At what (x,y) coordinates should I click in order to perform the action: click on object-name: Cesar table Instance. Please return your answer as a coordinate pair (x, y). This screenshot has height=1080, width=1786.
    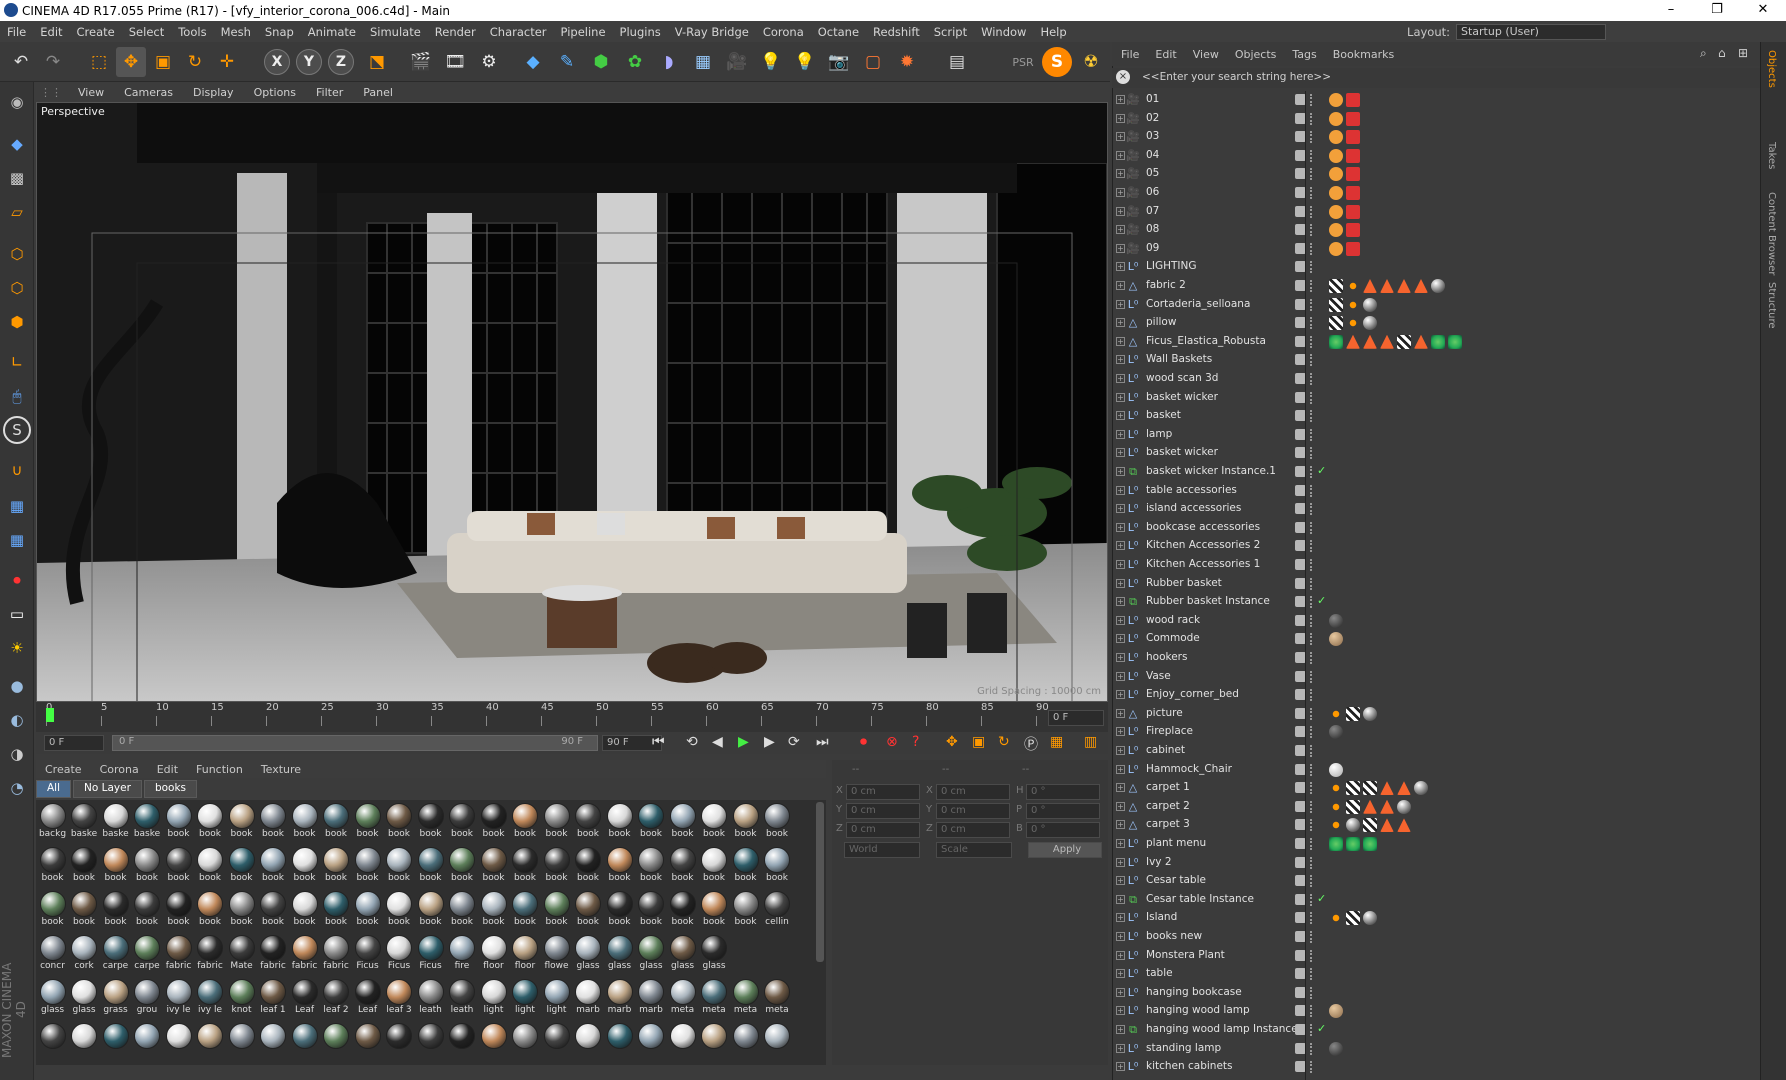
    Looking at the image, I should click on (1200, 899).